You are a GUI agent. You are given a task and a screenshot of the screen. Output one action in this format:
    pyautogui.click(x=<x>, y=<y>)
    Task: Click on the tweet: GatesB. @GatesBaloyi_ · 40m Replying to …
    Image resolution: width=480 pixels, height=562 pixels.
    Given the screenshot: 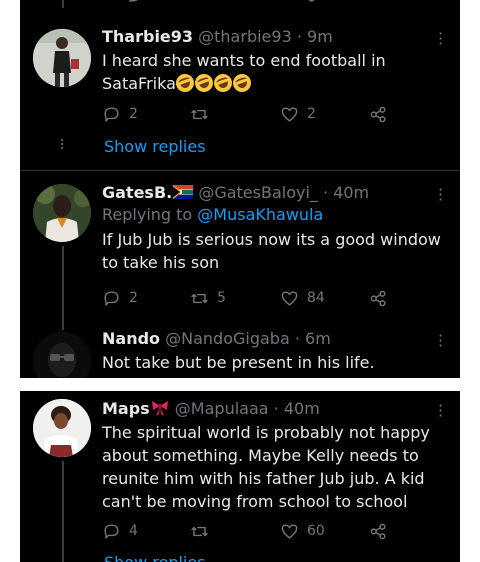 What is the action you would take?
    pyautogui.click(x=274, y=228)
    